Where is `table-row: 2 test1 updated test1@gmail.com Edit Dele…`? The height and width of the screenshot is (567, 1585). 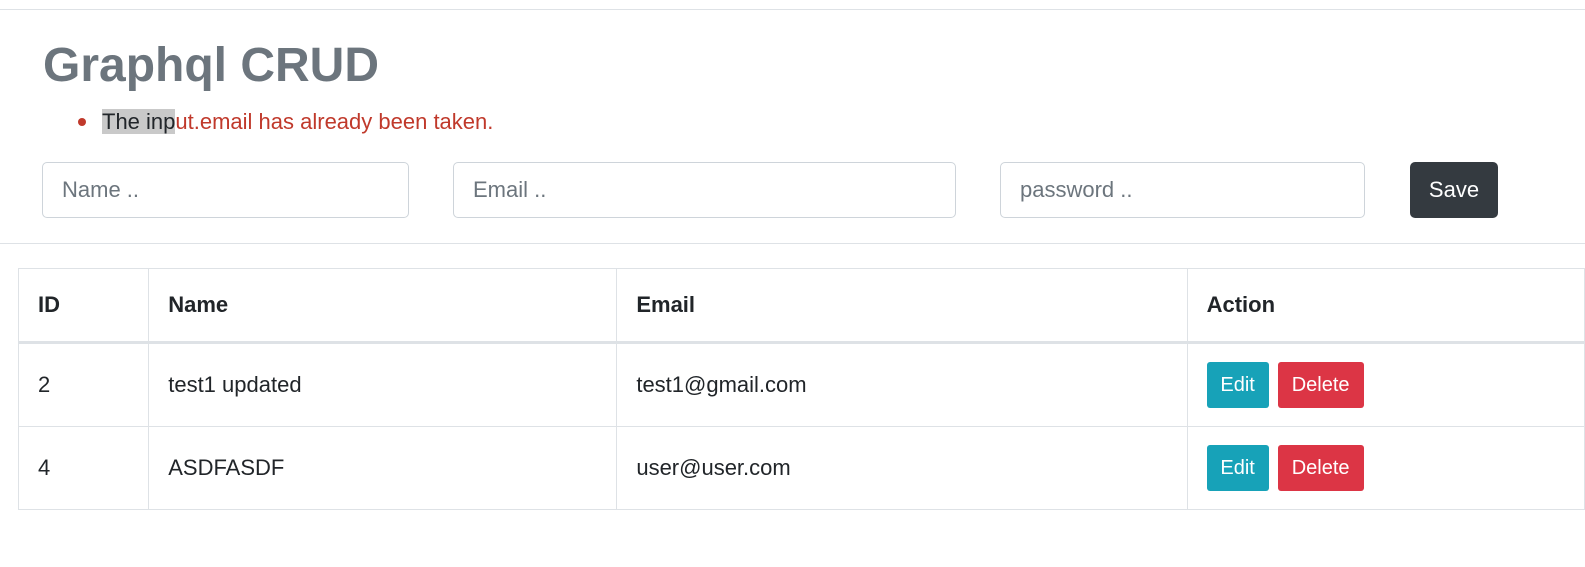 table-row: 2 test1 updated test1@gmail.com Edit Dele… is located at coordinates (801, 384).